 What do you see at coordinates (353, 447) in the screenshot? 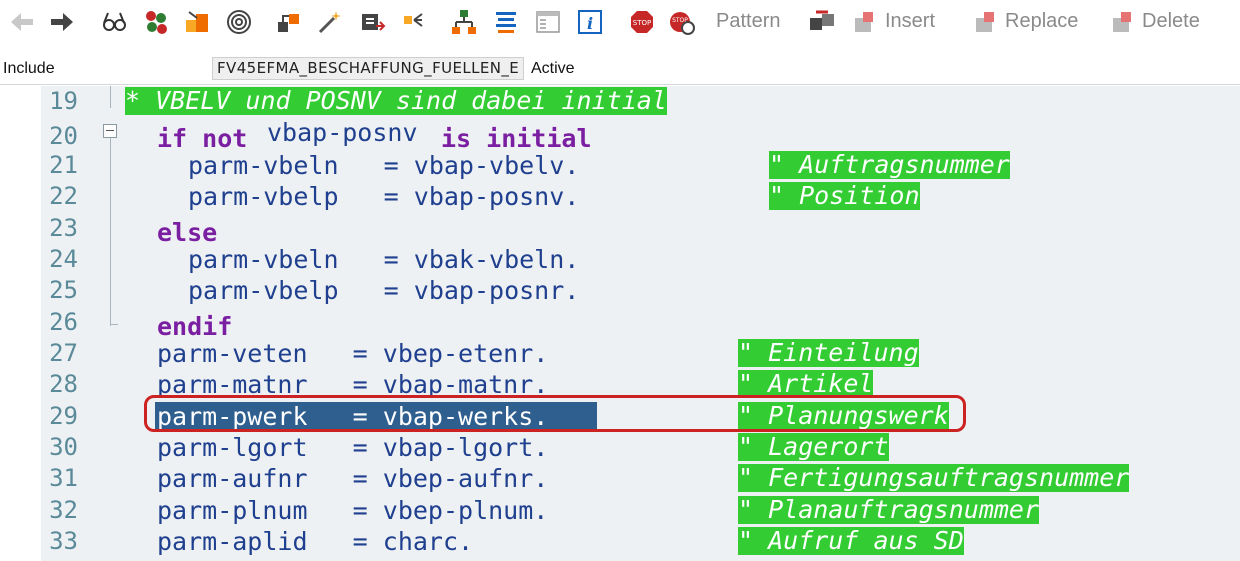
I see `code-text: parm-lgort = vbap-lgort.` at bounding box center [353, 447].